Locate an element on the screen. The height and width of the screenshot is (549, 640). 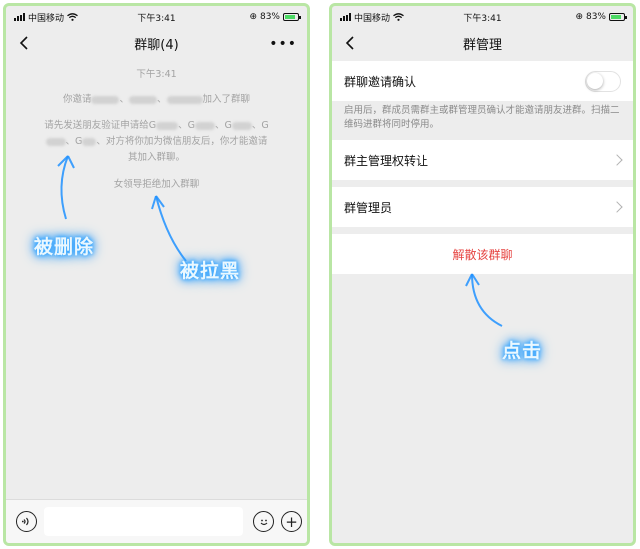
annotation-click: 点击 is located at coordinates (522, 351).